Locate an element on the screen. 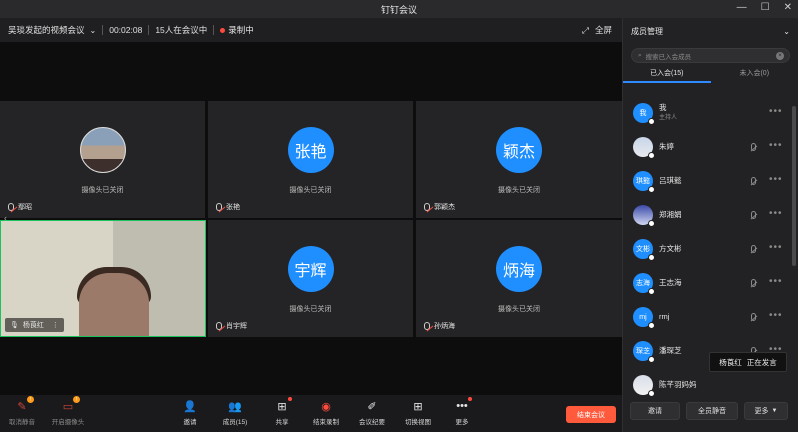 The width and height of the screenshot is (798, 432). switch-view-label: 切换视图 is located at coordinates (418, 422).